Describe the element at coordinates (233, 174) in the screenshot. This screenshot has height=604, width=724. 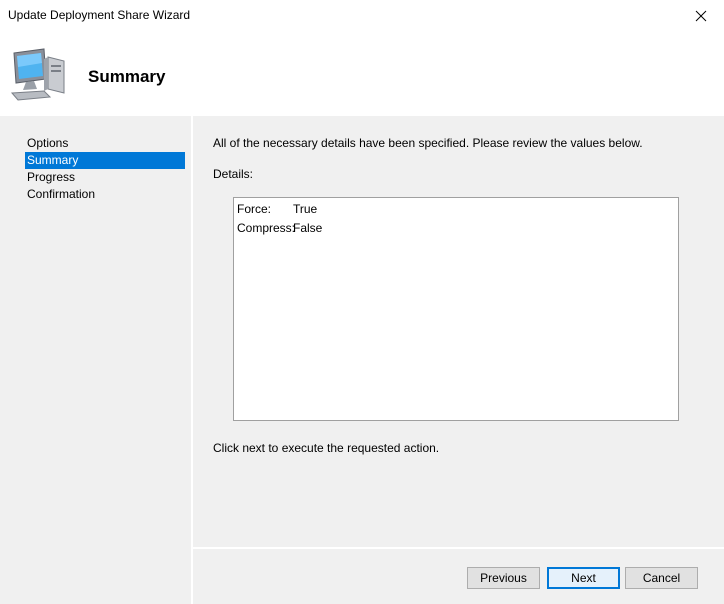
I see `details-label: Details:` at that location.